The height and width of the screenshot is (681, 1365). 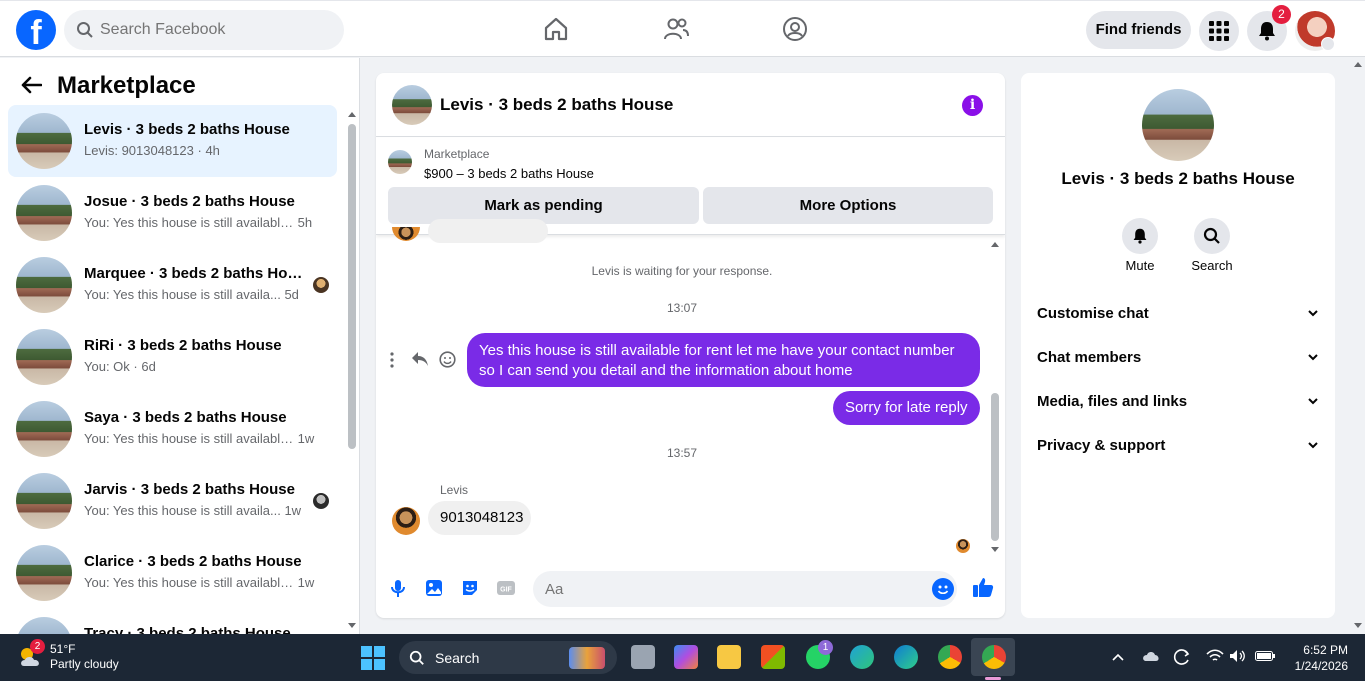 I want to click on chat-avatar, so click(x=412, y=105).